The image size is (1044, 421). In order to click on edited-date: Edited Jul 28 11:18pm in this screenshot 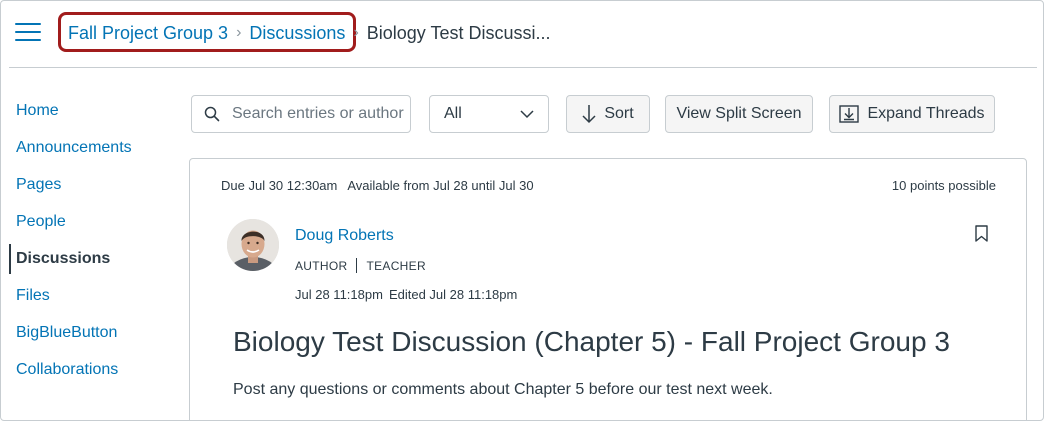, I will do `click(453, 294)`.